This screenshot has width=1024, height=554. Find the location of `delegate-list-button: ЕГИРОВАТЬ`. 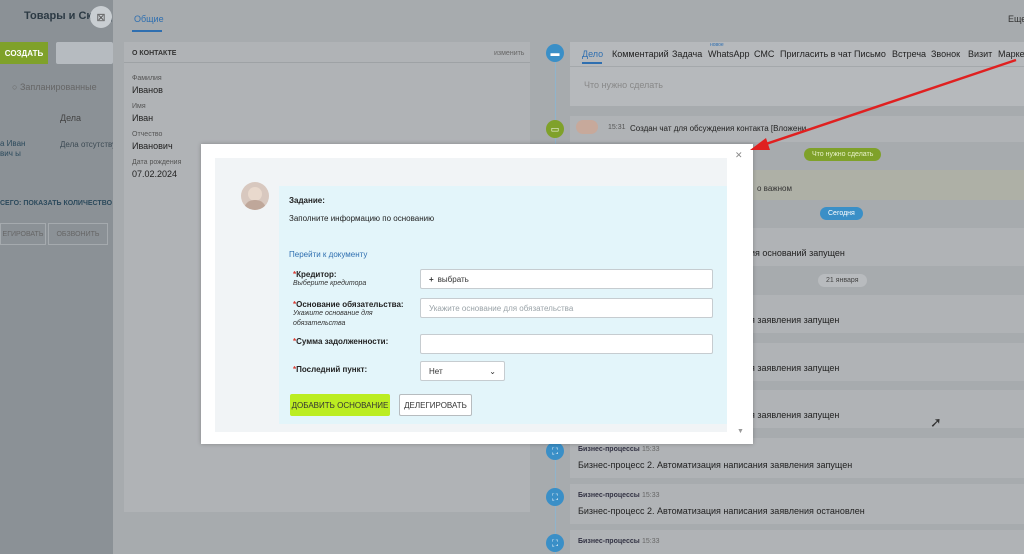

delegate-list-button: ЕГИРОВАТЬ is located at coordinates (23, 234).